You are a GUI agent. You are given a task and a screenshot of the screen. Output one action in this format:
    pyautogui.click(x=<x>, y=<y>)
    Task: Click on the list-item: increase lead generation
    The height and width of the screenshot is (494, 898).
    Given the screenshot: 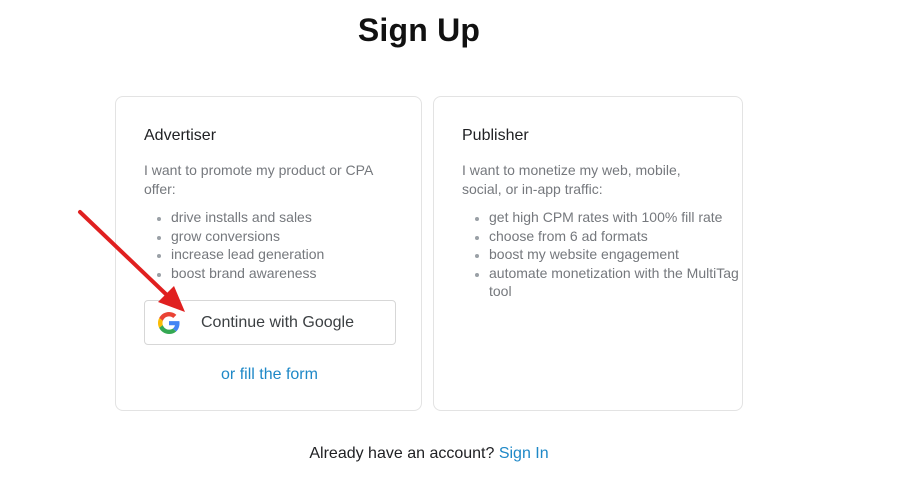 What is the action you would take?
    pyautogui.click(x=296, y=254)
    